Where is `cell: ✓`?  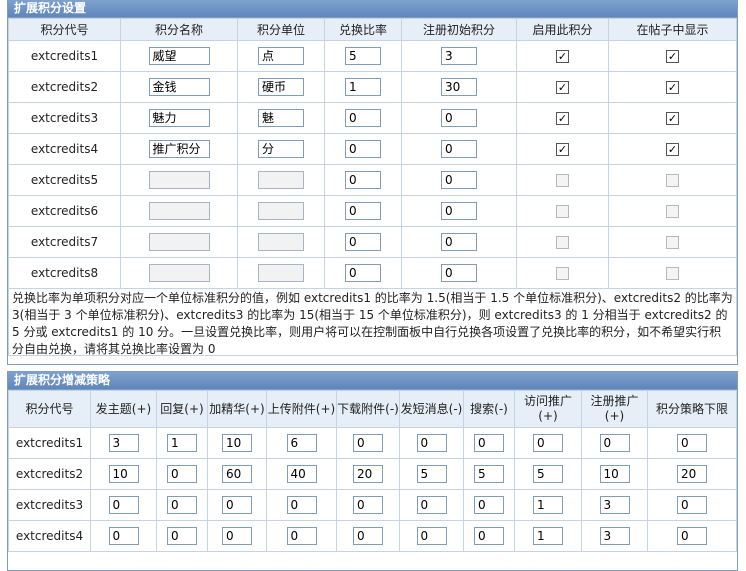 cell: ✓ is located at coordinates (562, 56).